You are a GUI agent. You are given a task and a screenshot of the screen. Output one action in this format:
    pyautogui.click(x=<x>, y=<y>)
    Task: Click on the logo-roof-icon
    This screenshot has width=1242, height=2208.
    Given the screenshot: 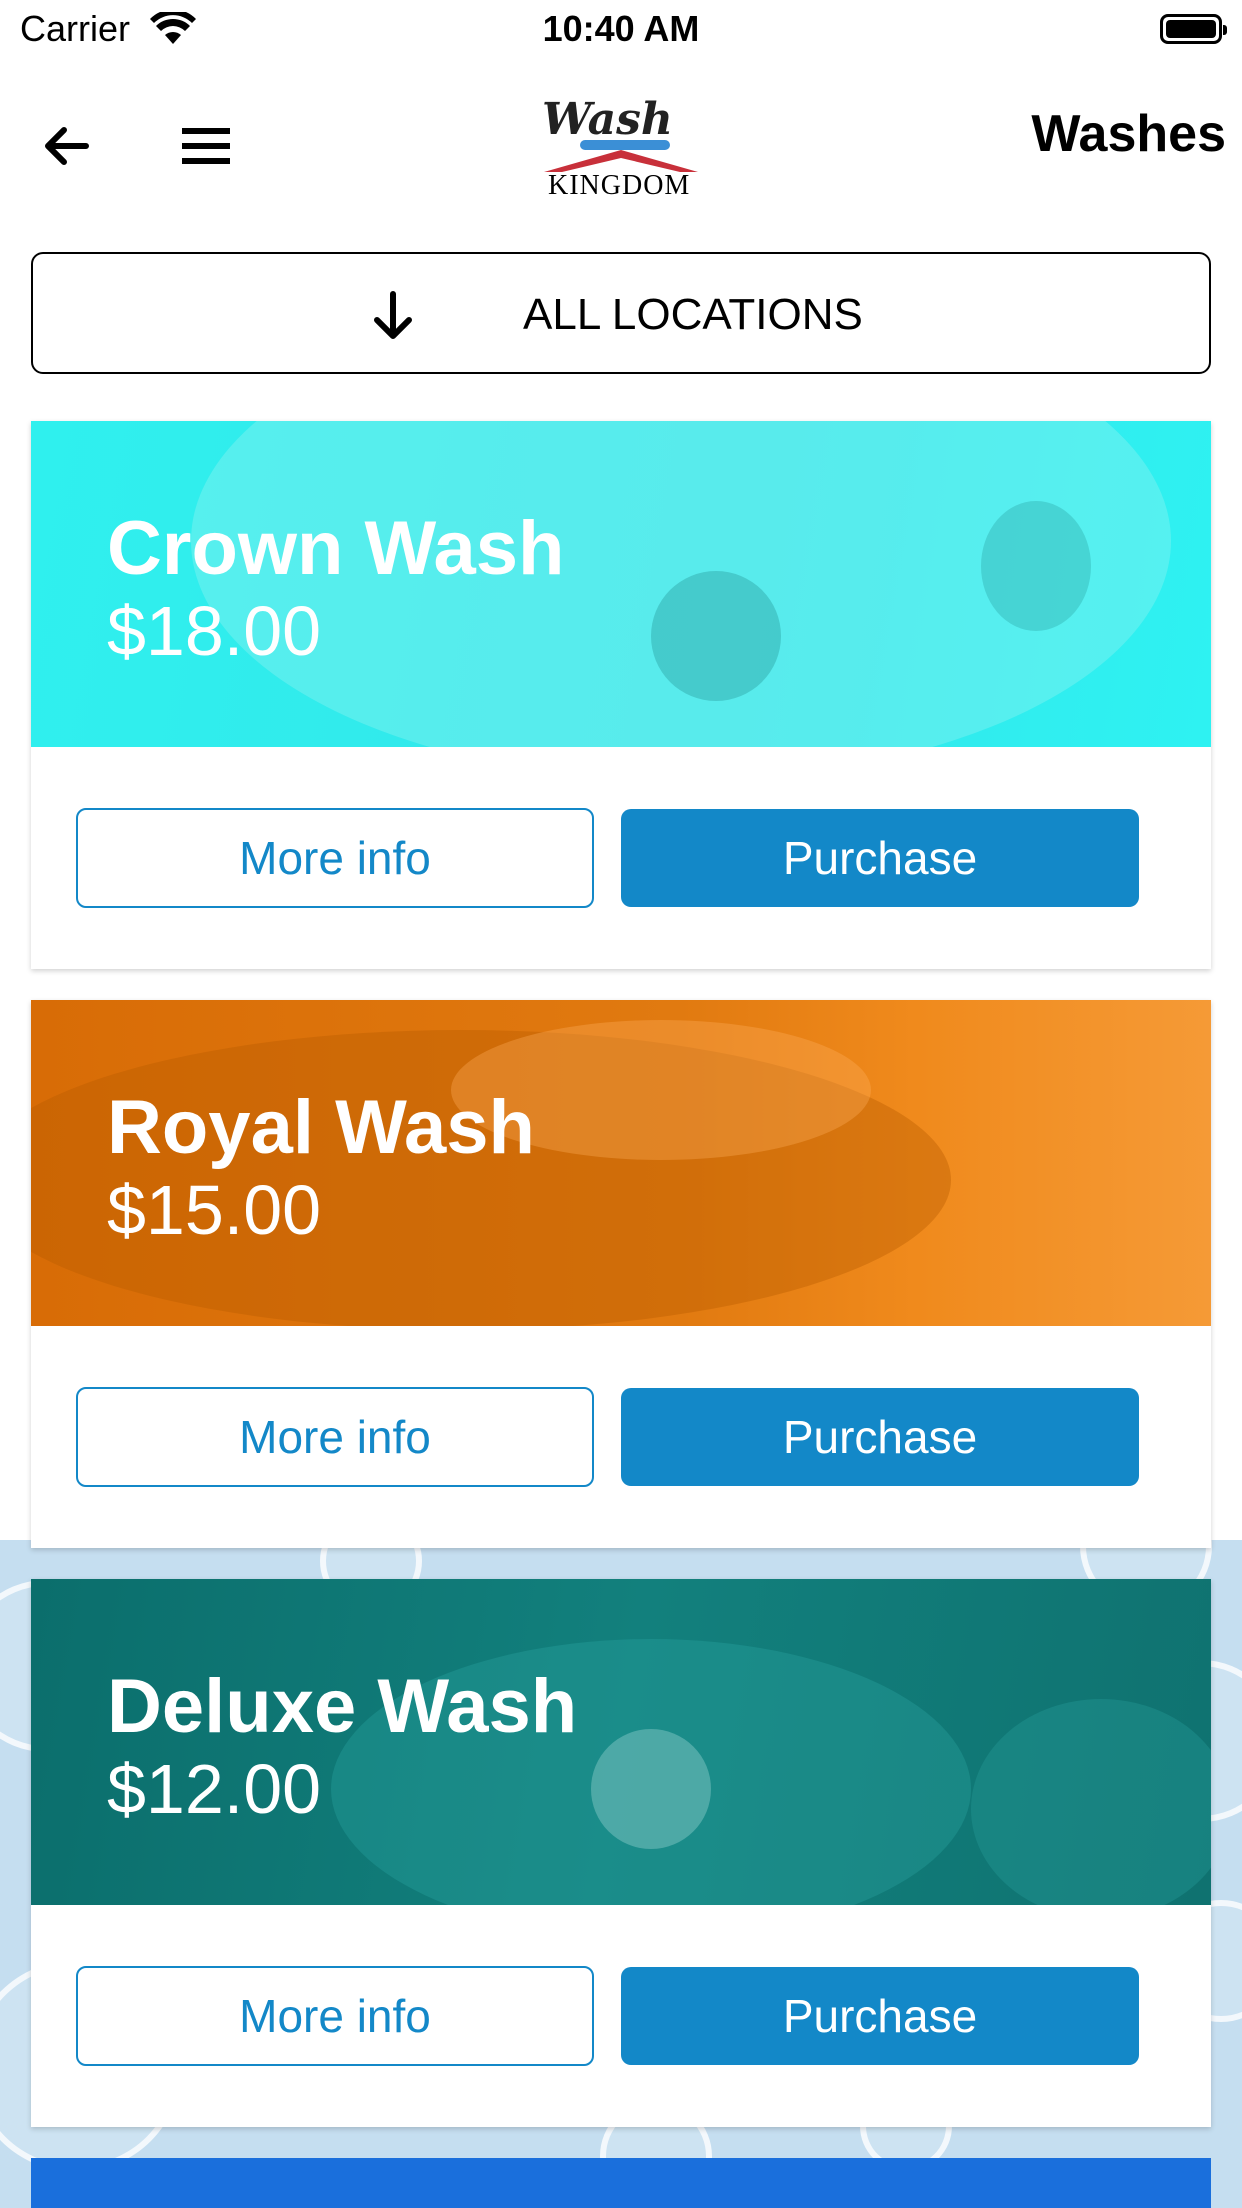 What is the action you would take?
    pyautogui.click(x=621, y=156)
    